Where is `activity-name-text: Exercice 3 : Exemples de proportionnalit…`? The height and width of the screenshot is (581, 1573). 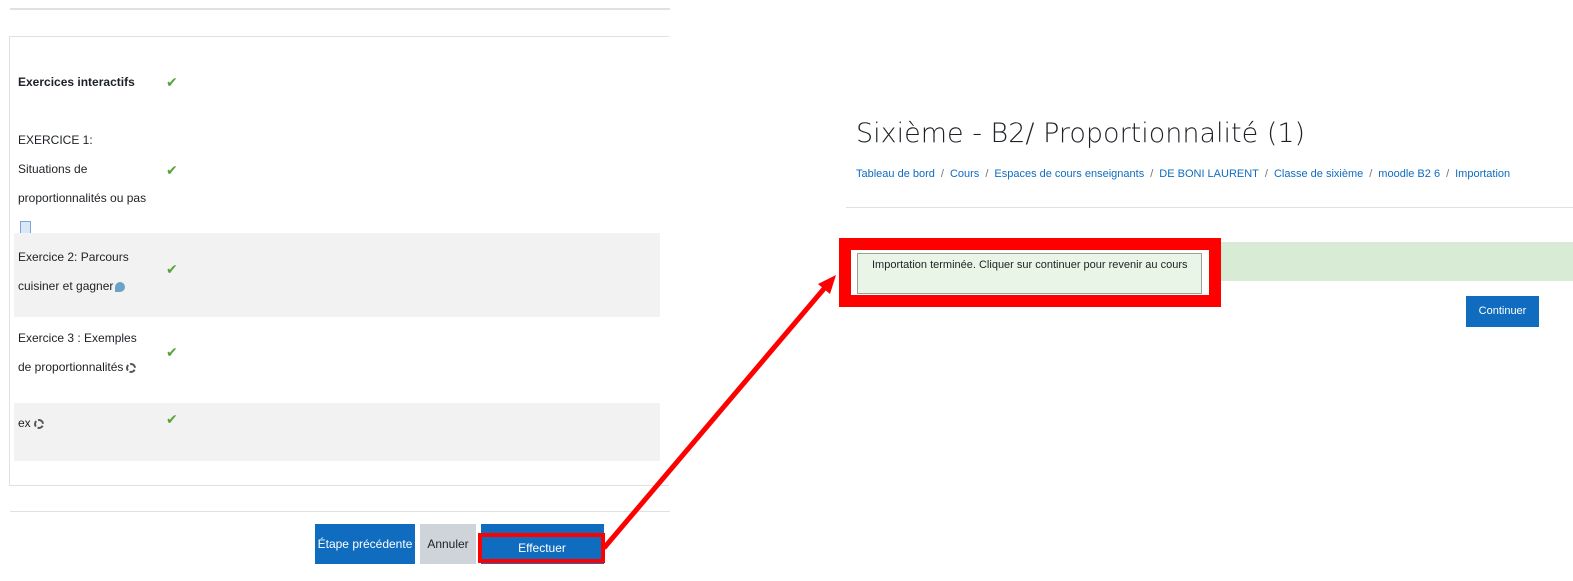
activity-name-text: Exercice 3 : Exemples de proportionnalit… is located at coordinates (77, 352).